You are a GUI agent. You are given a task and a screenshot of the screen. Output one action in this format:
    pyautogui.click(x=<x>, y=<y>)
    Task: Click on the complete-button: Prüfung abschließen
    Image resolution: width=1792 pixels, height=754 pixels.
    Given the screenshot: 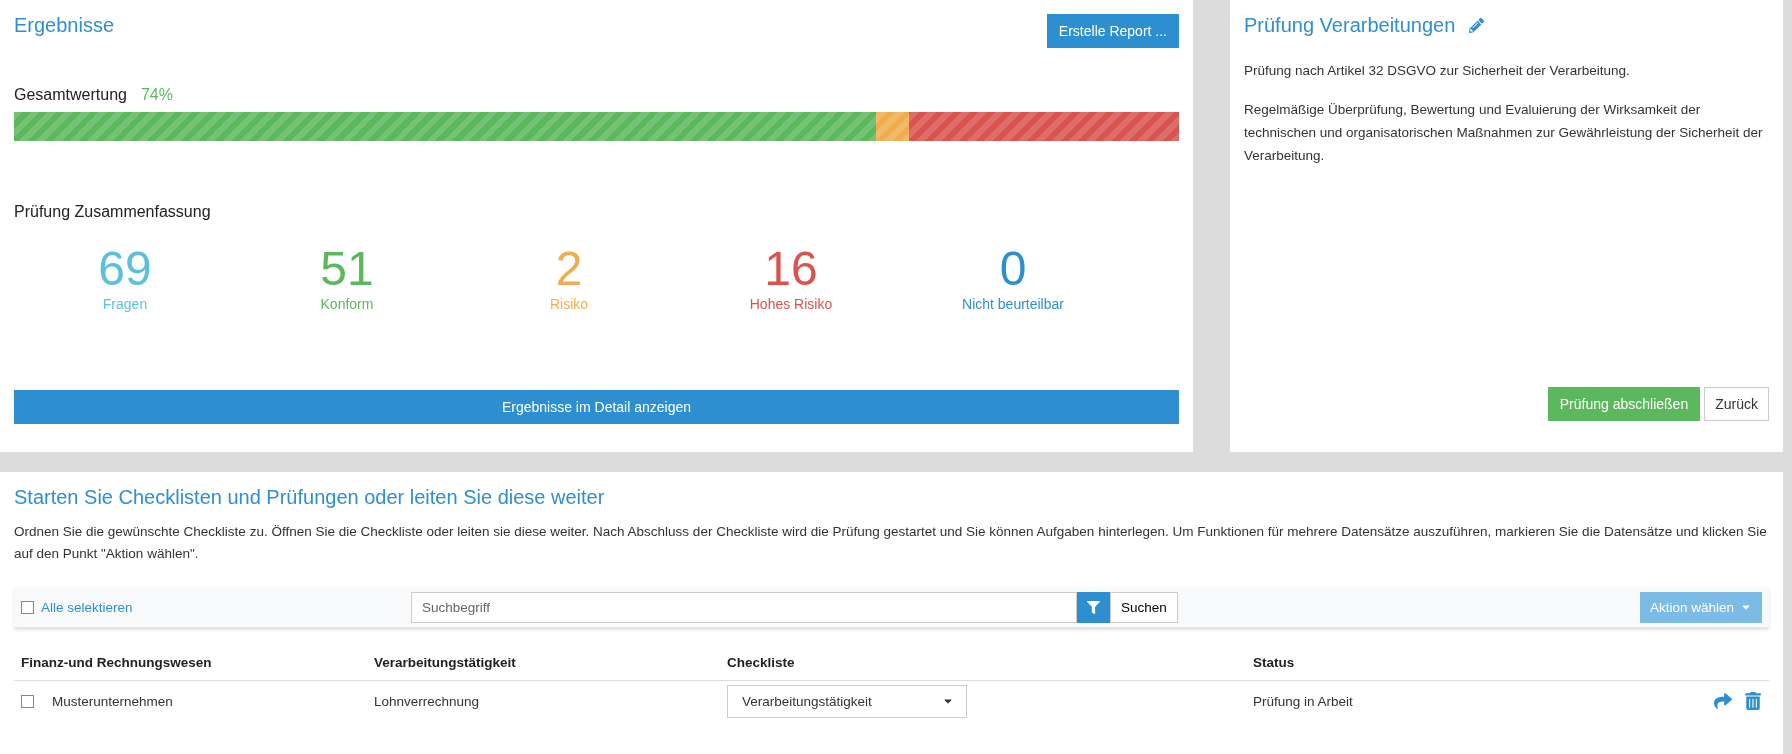 What is the action you would take?
    pyautogui.click(x=1624, y=404)
    